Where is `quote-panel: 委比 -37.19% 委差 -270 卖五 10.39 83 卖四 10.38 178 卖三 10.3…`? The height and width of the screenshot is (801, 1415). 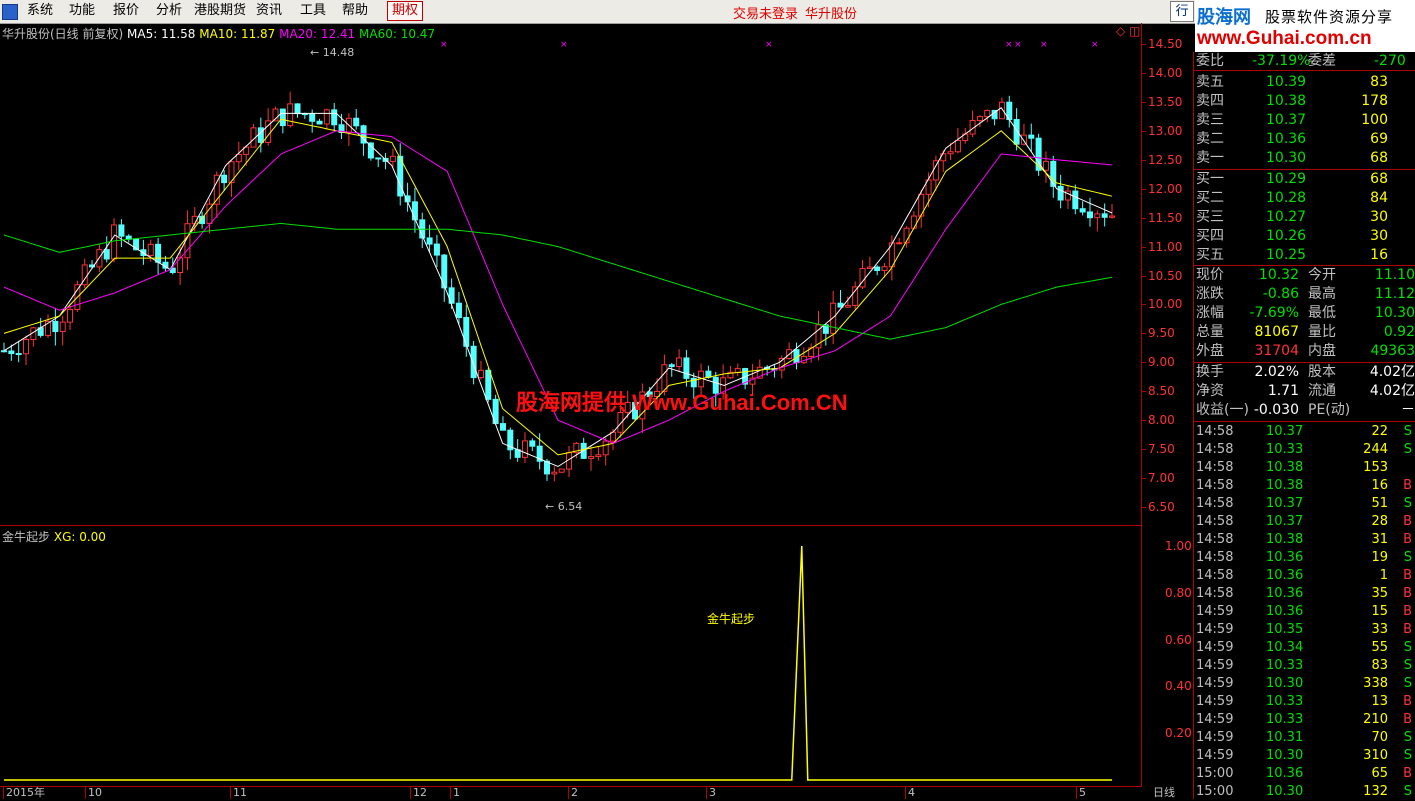 quote-panel: 委比 -37.19% 委差 -270 卖五 10.39 83 卖四 10.38 178 卖三 10.3… is located at coordinates (1304, 425).